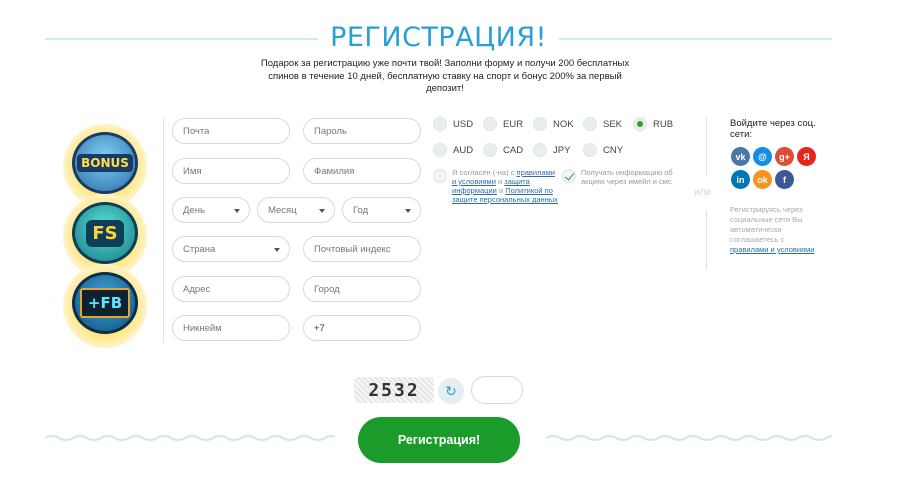  Describe the element at coordinates (362, 249) in the screenshot. I see `postcode-field: Почтовый индекс` at that location.